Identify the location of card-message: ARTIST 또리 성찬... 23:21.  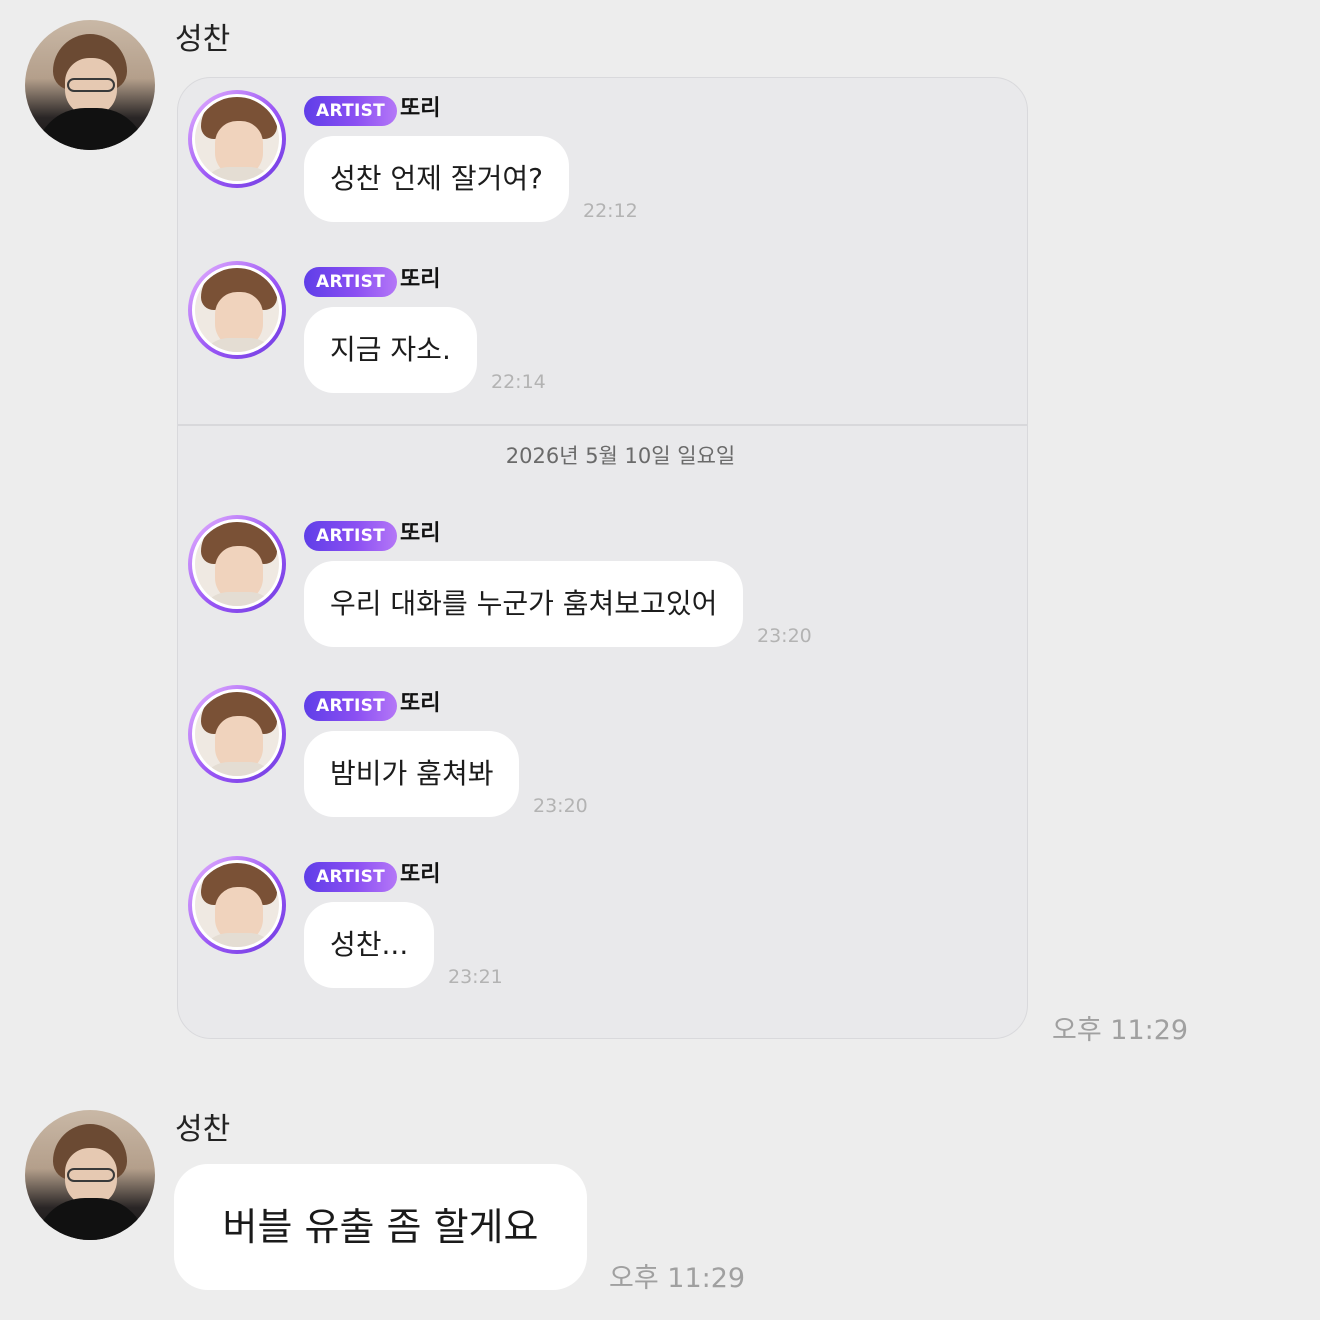
(598, 916).